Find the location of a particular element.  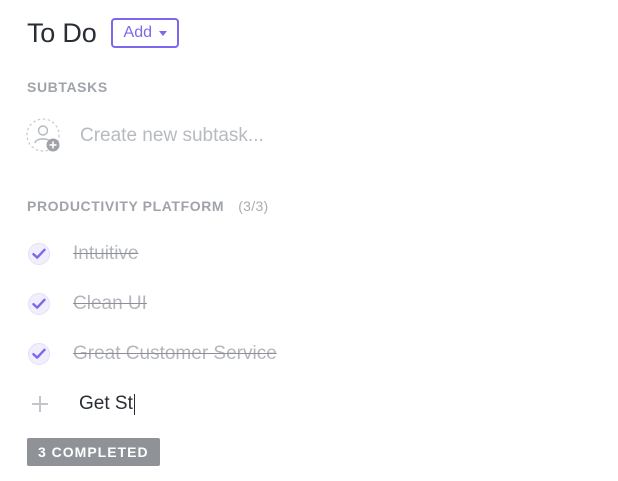

checklist-item: Great Customer Service is located at coordinates (152, 354).